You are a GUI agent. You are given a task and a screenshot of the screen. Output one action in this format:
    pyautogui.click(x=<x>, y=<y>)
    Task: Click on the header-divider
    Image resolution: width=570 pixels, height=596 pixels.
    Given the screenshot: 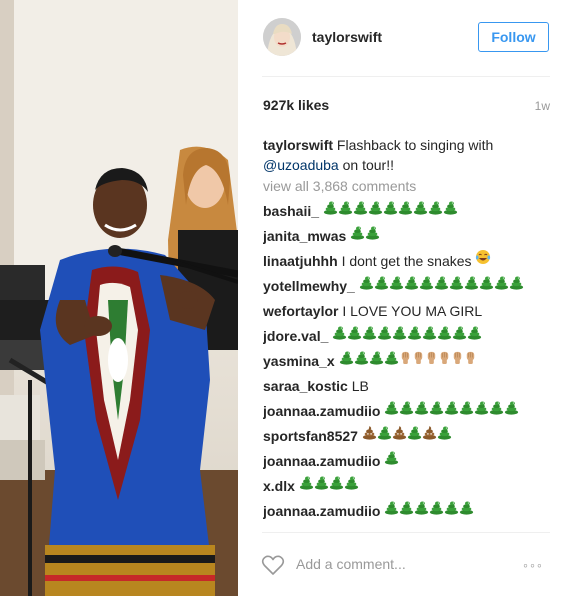 What is the action you would take?
    pyautogui.click(x=406, y=76)
    